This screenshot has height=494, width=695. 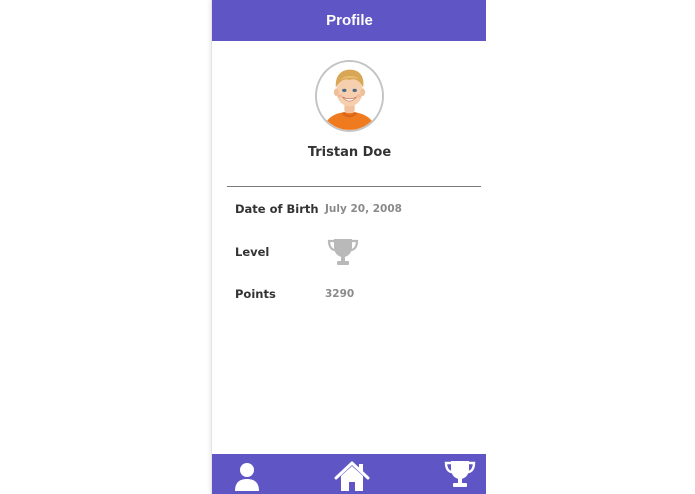 I want to click on date-of-birth-label: Date of Birth, so click(x=277, y=209).